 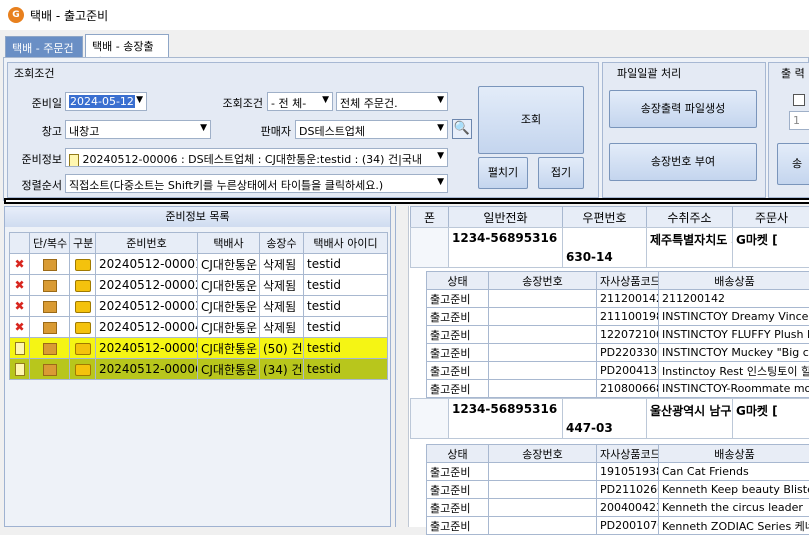 I want to click on col-landline: 일반전화, so click(x=506, y=217).